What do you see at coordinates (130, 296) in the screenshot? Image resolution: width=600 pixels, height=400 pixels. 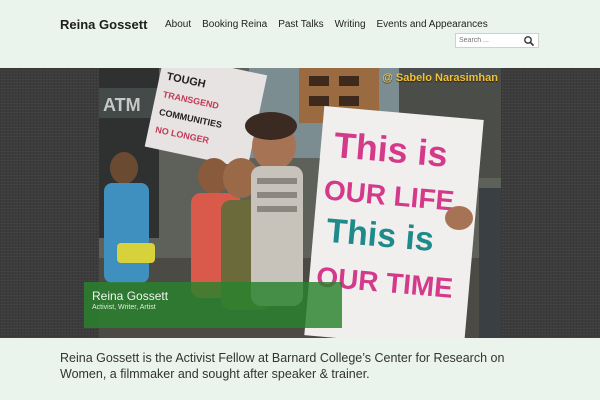 I see `caption-title: Reina Gossett` at bounding box center [130, 296].